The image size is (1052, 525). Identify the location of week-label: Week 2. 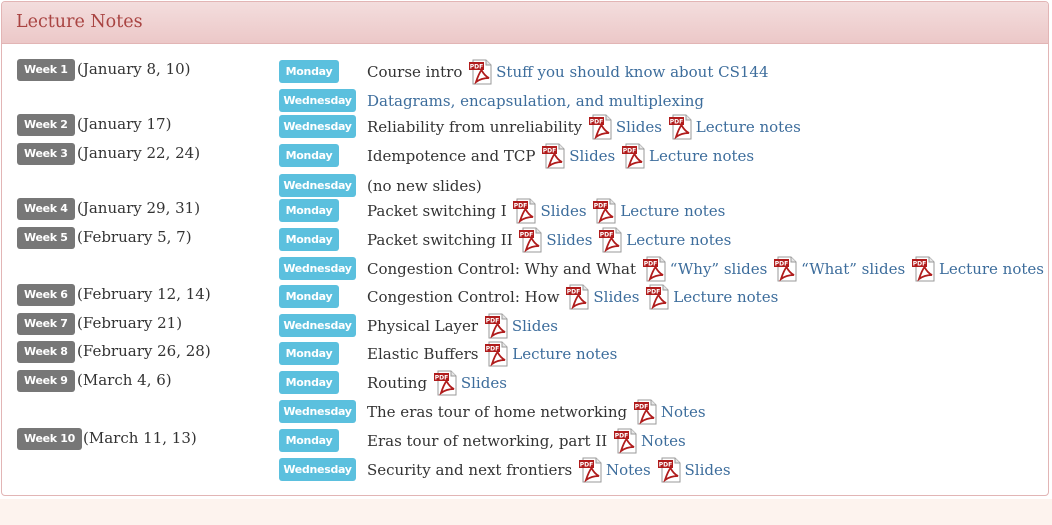
(46, 125).